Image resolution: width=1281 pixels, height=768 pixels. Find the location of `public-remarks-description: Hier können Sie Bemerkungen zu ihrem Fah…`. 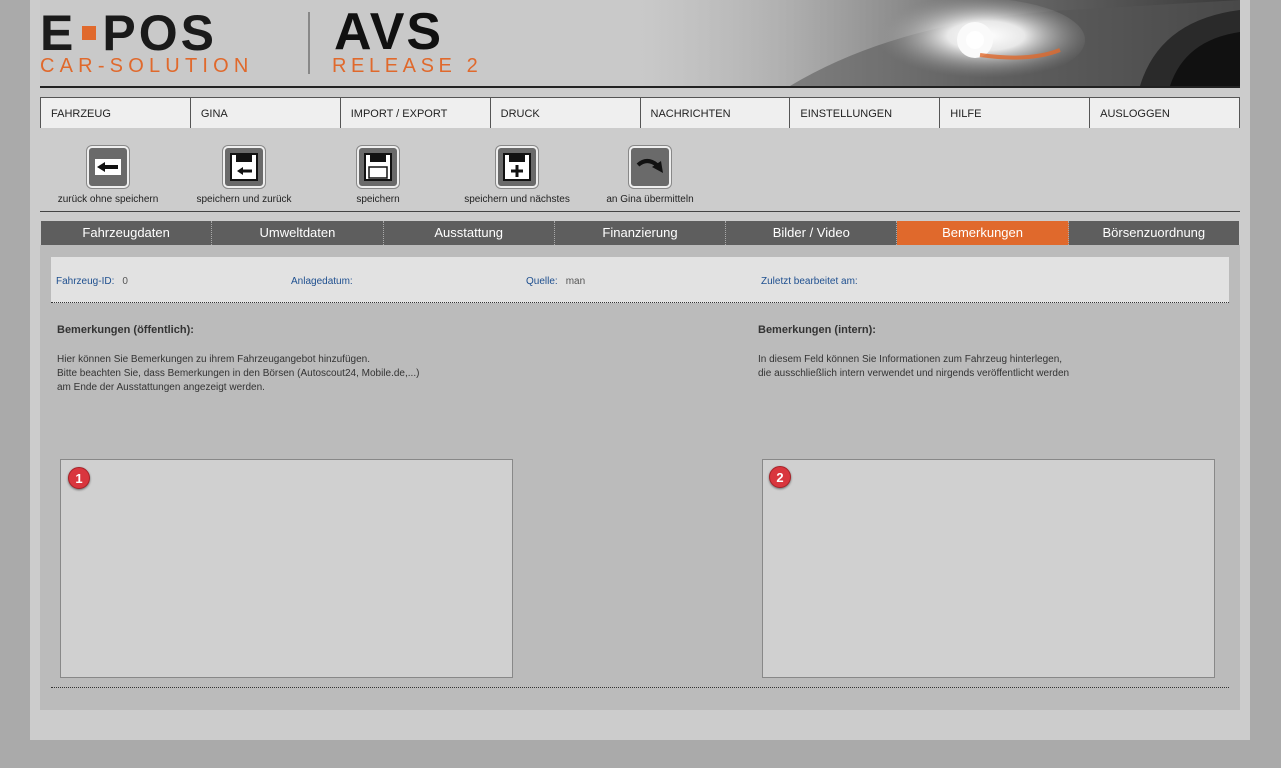

public-remarks-description: Hier können Sie Bemerkungen zu ihrem Fah… is located at coordinates (238, 373).